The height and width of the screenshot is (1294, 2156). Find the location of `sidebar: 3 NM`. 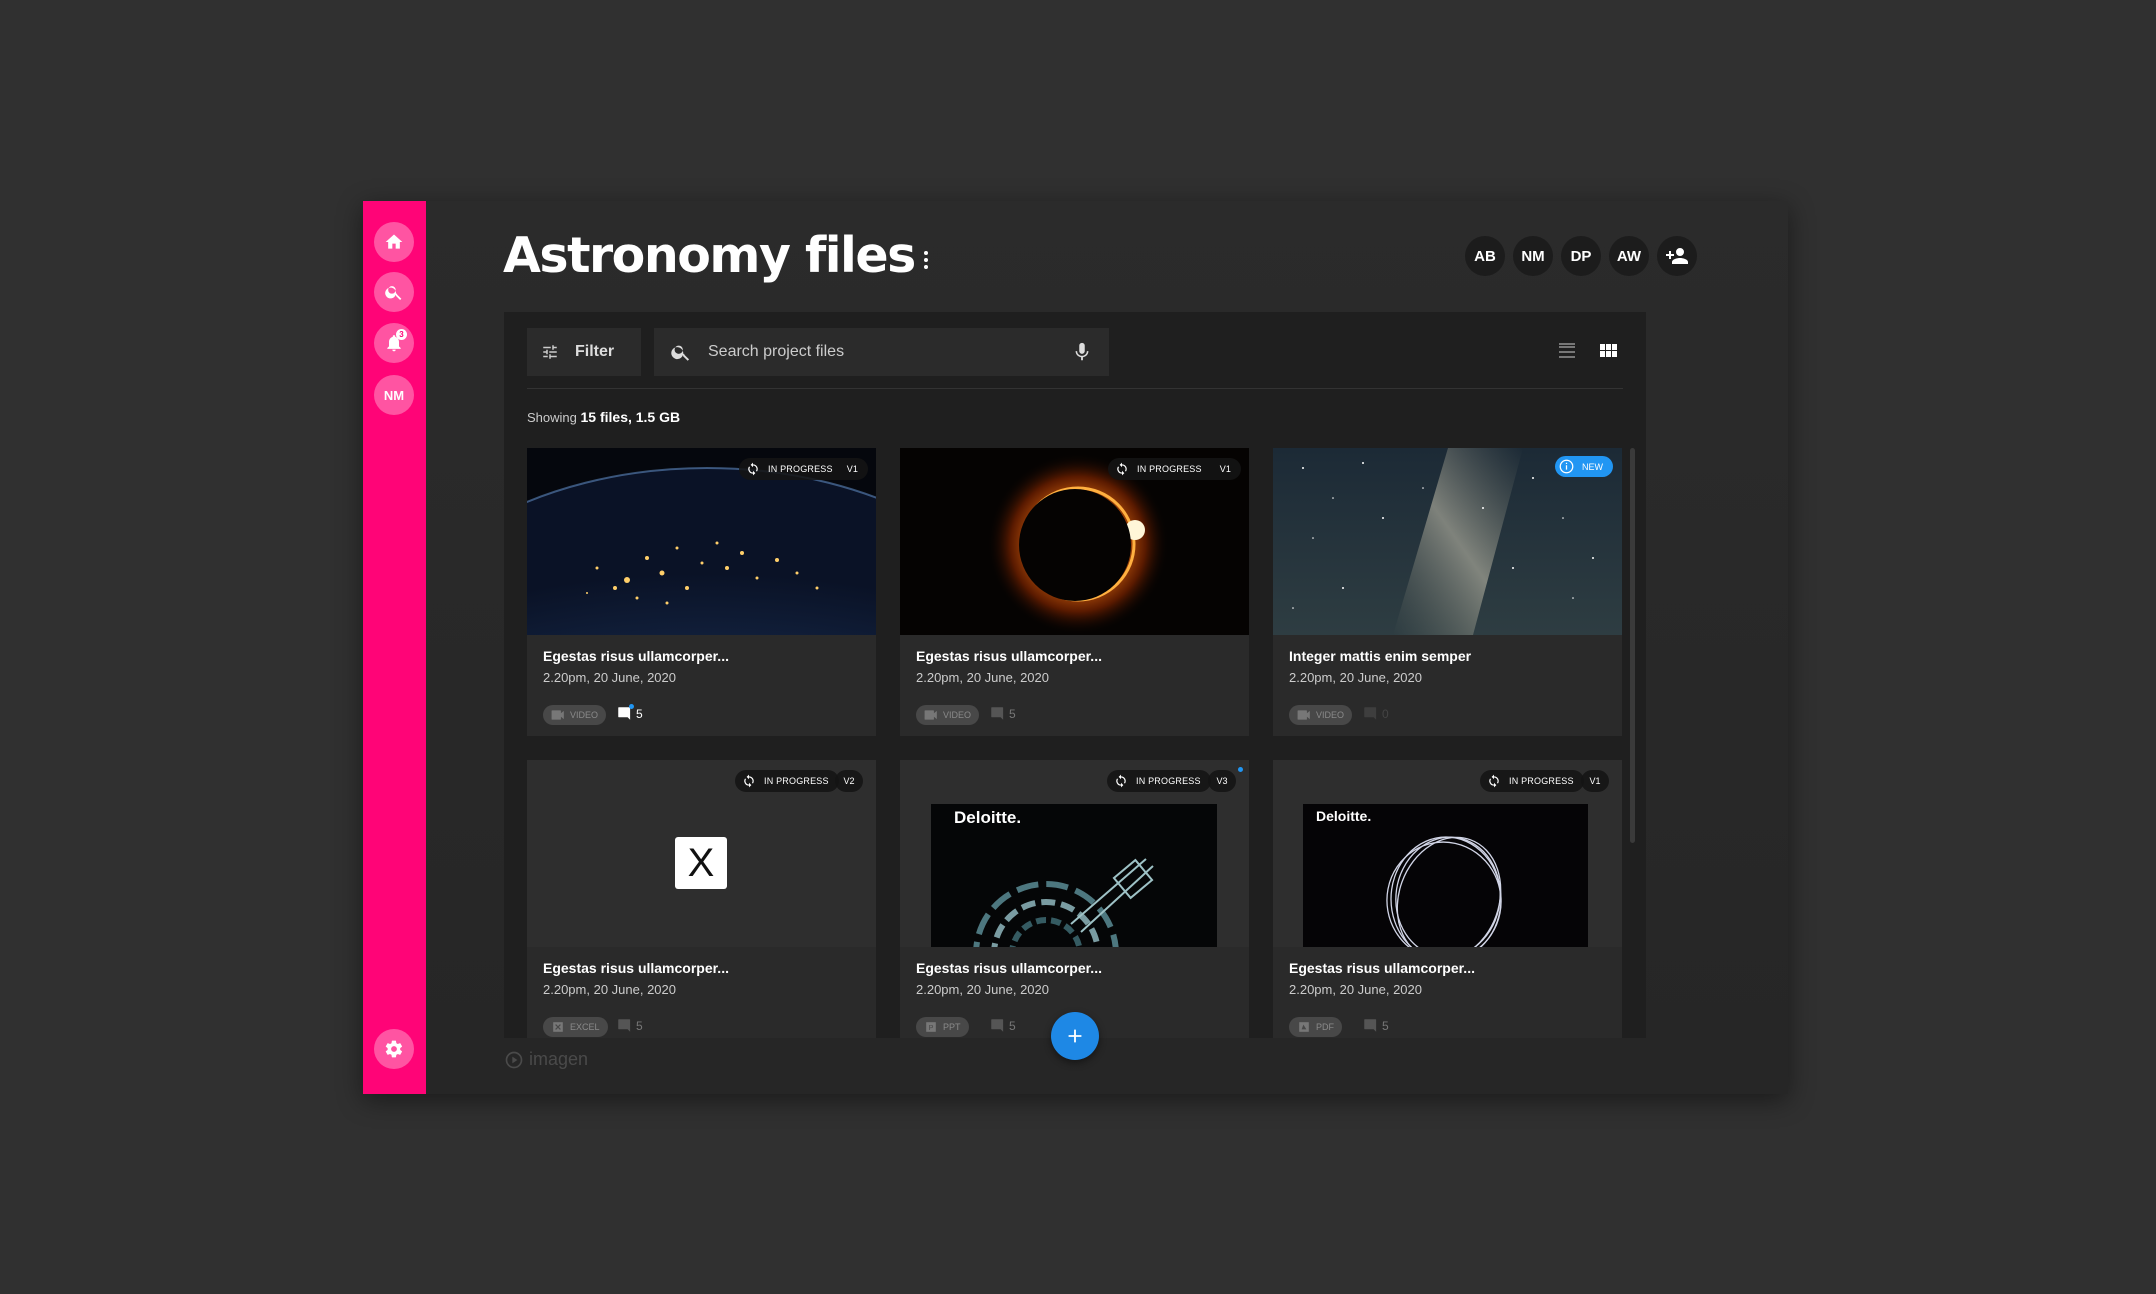

sidebar: 3 NM is located at coordinates (394, 647).